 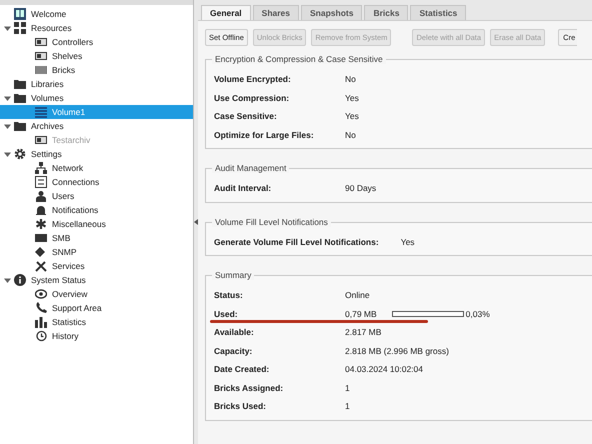 I want to click on window-icon, so click(x=20, y=14).